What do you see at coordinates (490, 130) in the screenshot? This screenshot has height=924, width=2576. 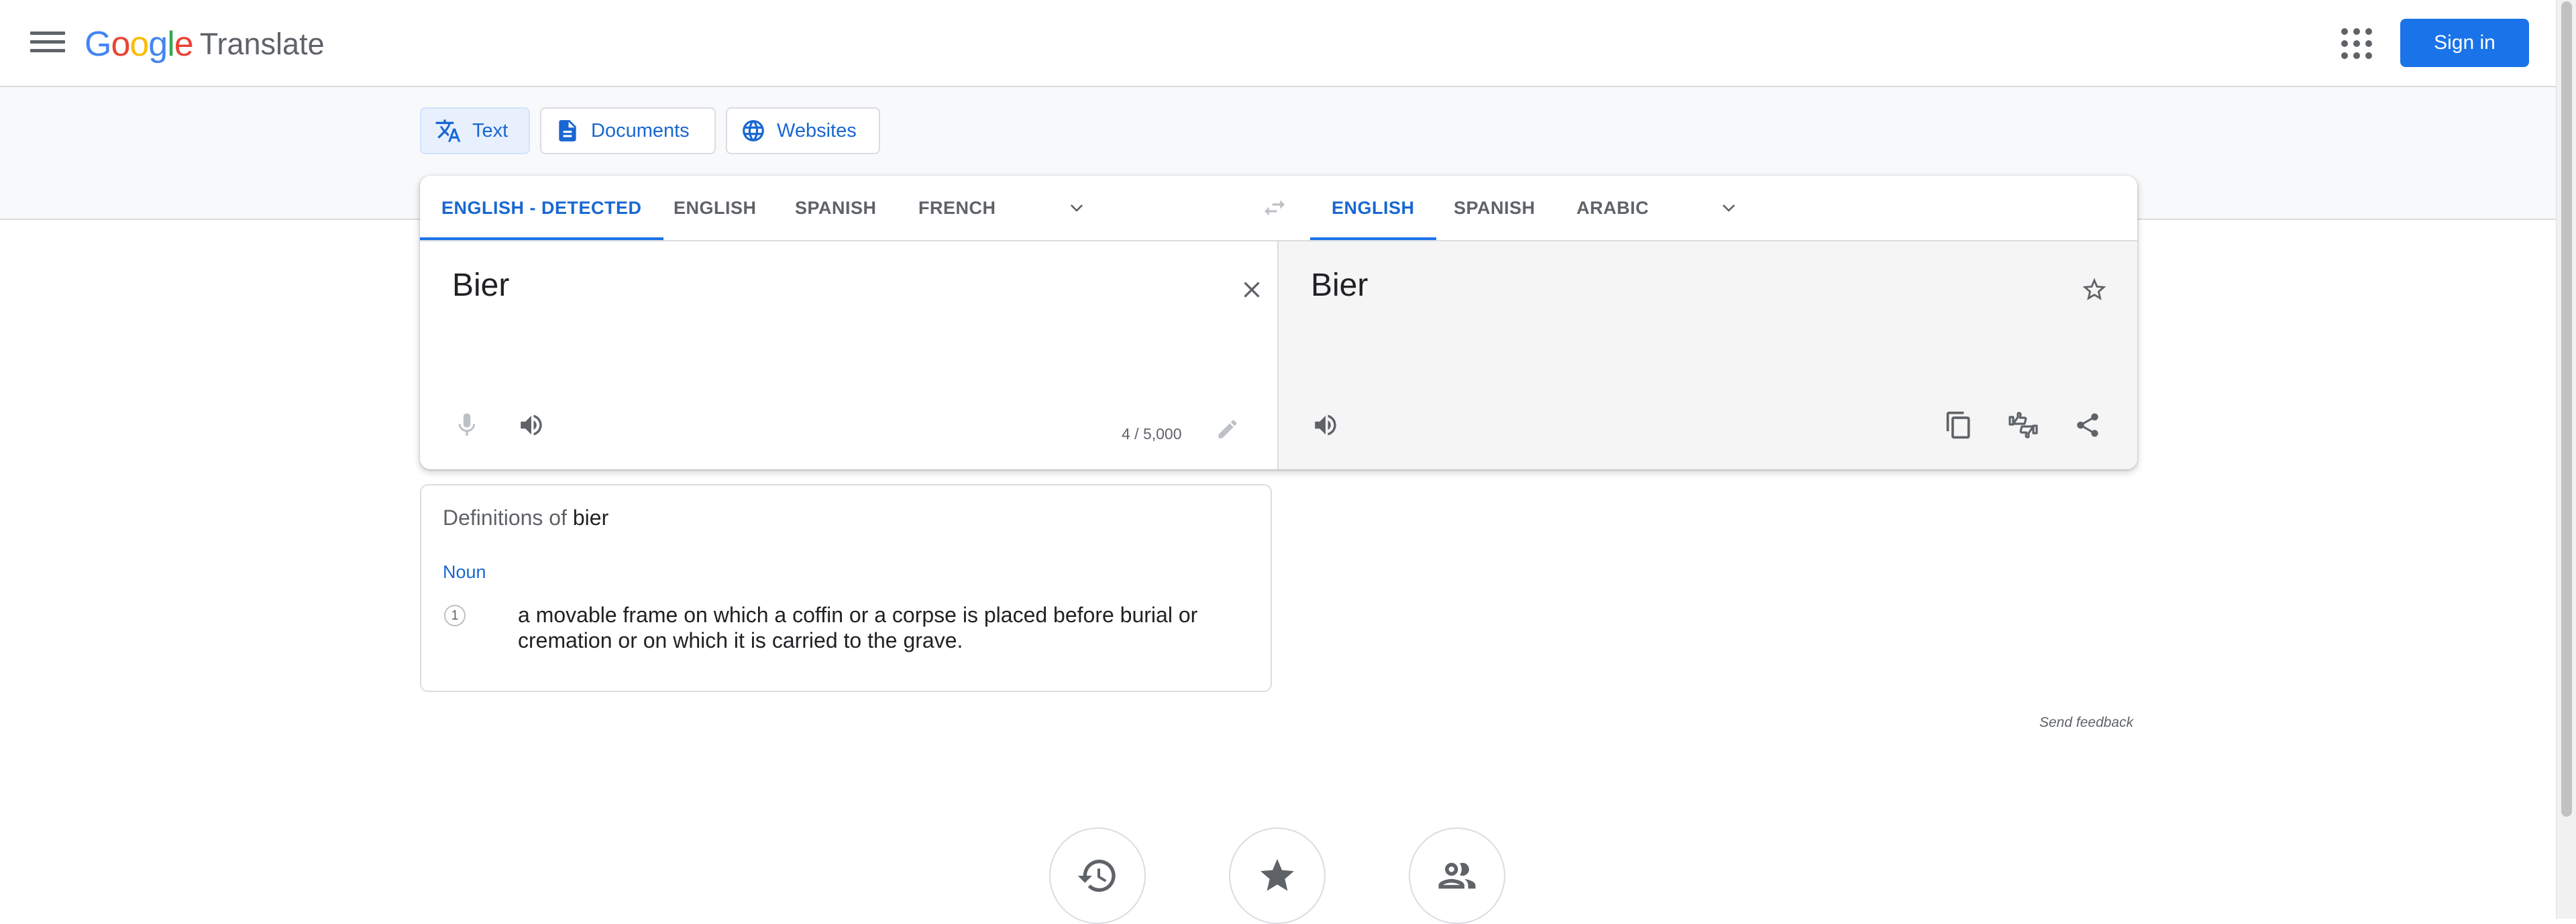 I see `text-mode-label: Text` at bounding box center [490, 130].